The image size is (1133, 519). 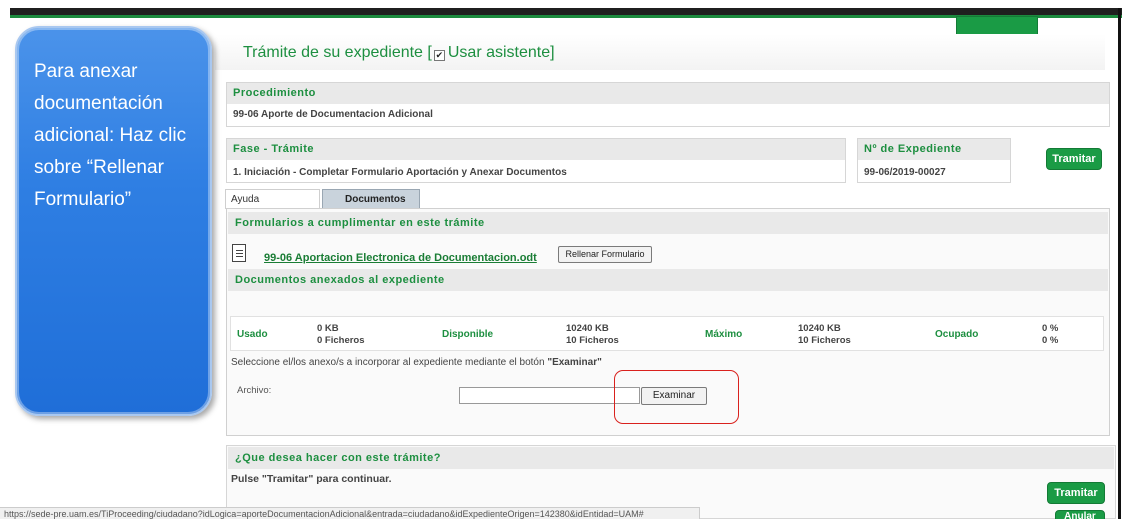 What do you see at coordinates (1119, 263) in the screenshot?
I see `window-border` at bounding box center [1119, 263].